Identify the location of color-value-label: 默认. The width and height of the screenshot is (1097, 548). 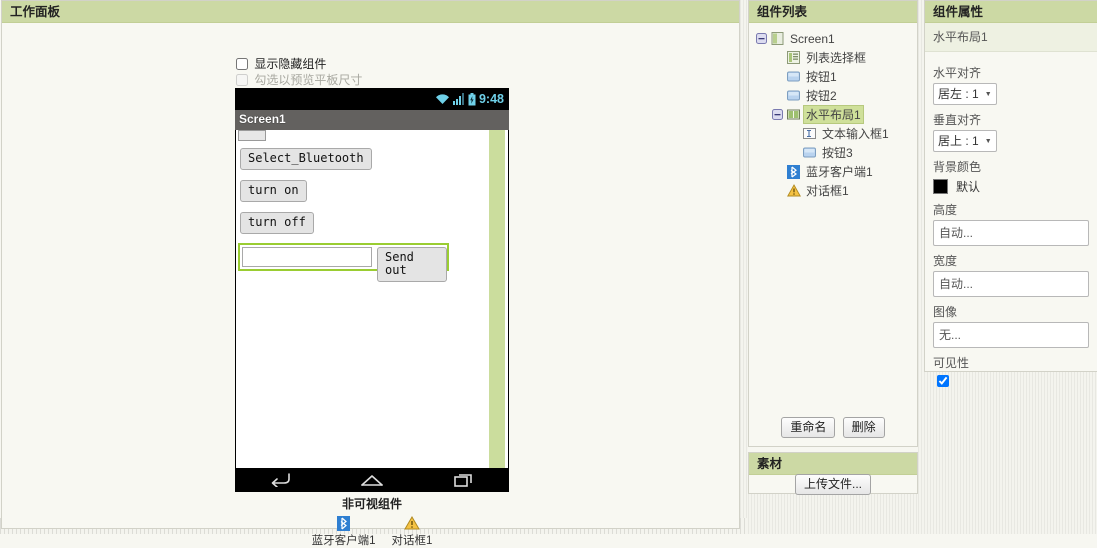
(968, 187).